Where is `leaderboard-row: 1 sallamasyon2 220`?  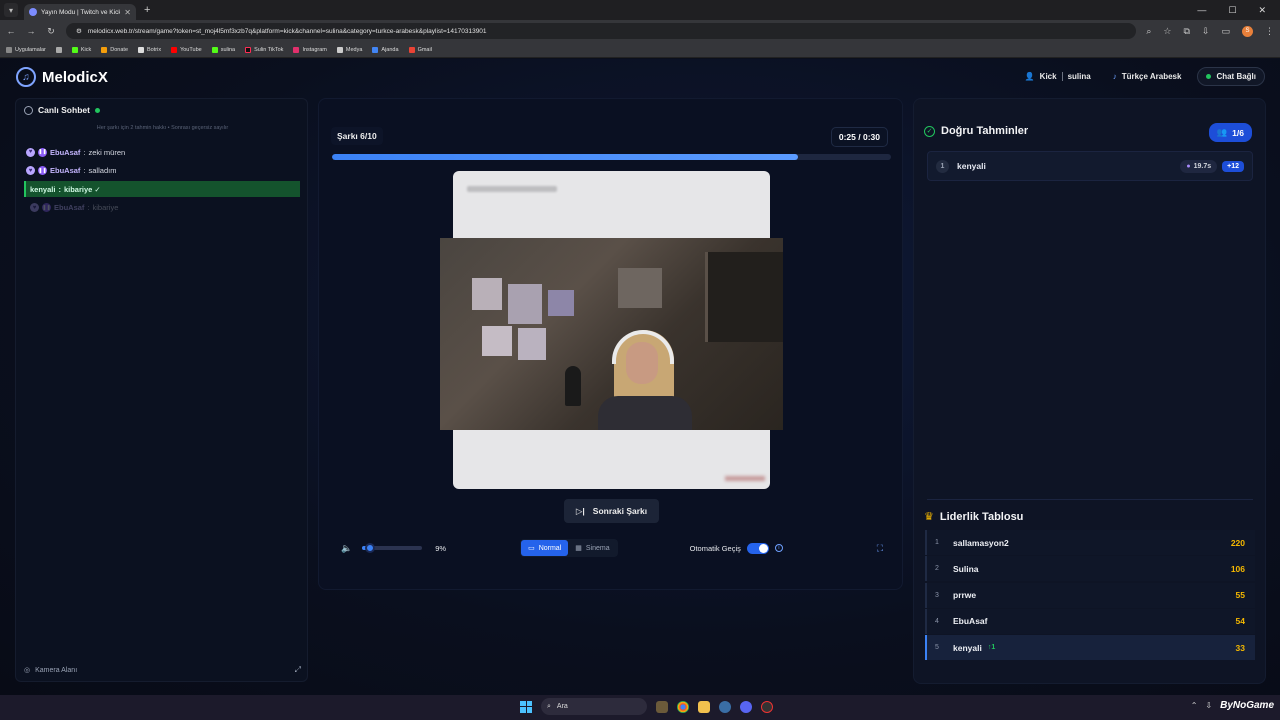
leaderboard-row: 1 sallamasyon2 220 is located at coordinates (1090, 542).